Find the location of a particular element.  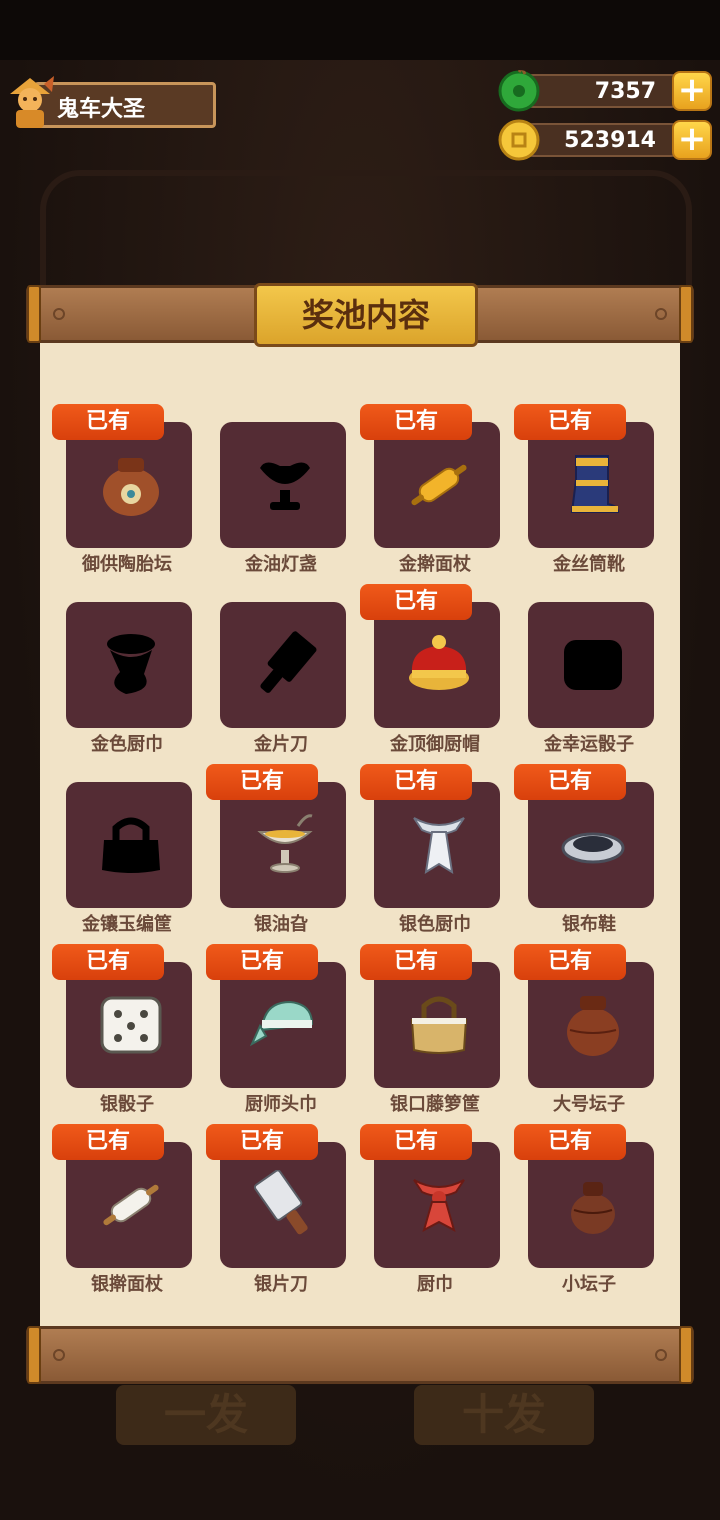

jade-currency: 7357 + is located at coordinates (605, 91).